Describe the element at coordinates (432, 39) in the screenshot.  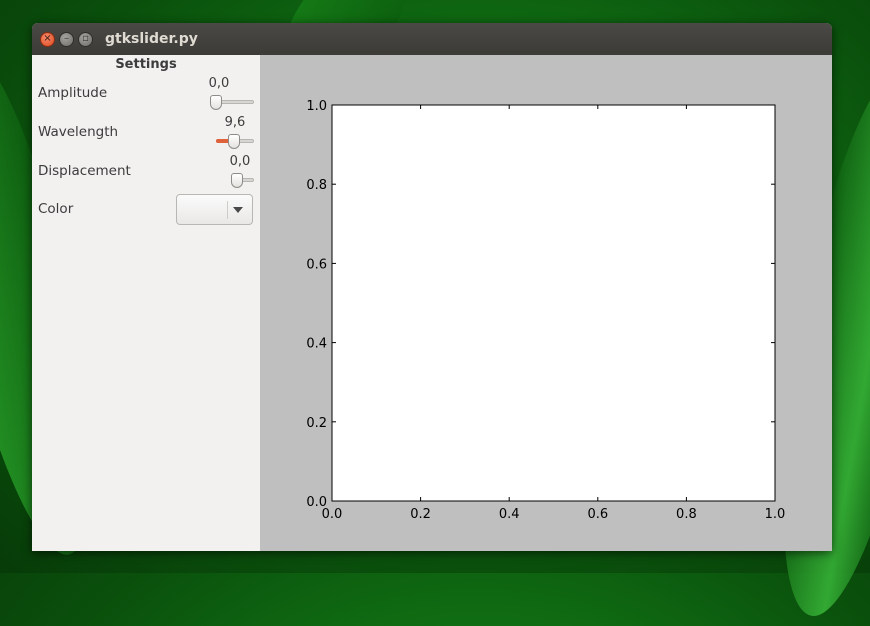
I see `title-bar: × – ▫ gtkslider.py` at that location.